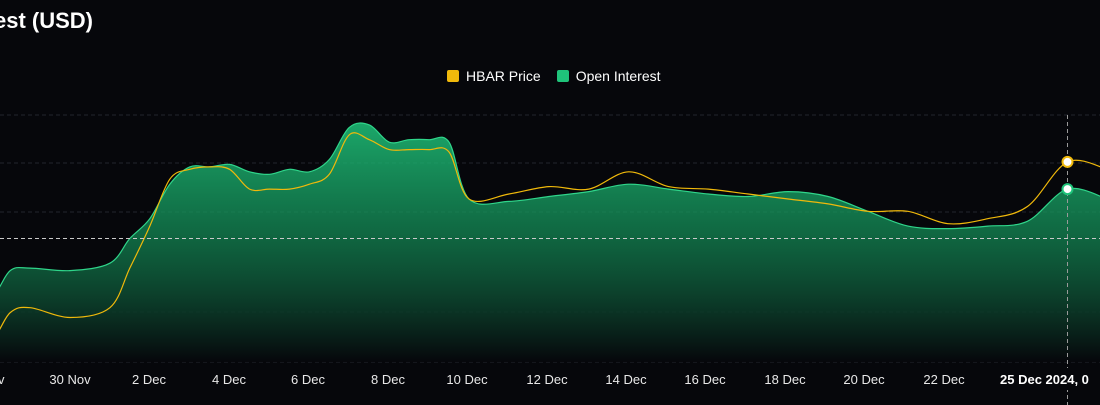  I want to click on x-tick-label: 6 Dec, so click(308, 379).